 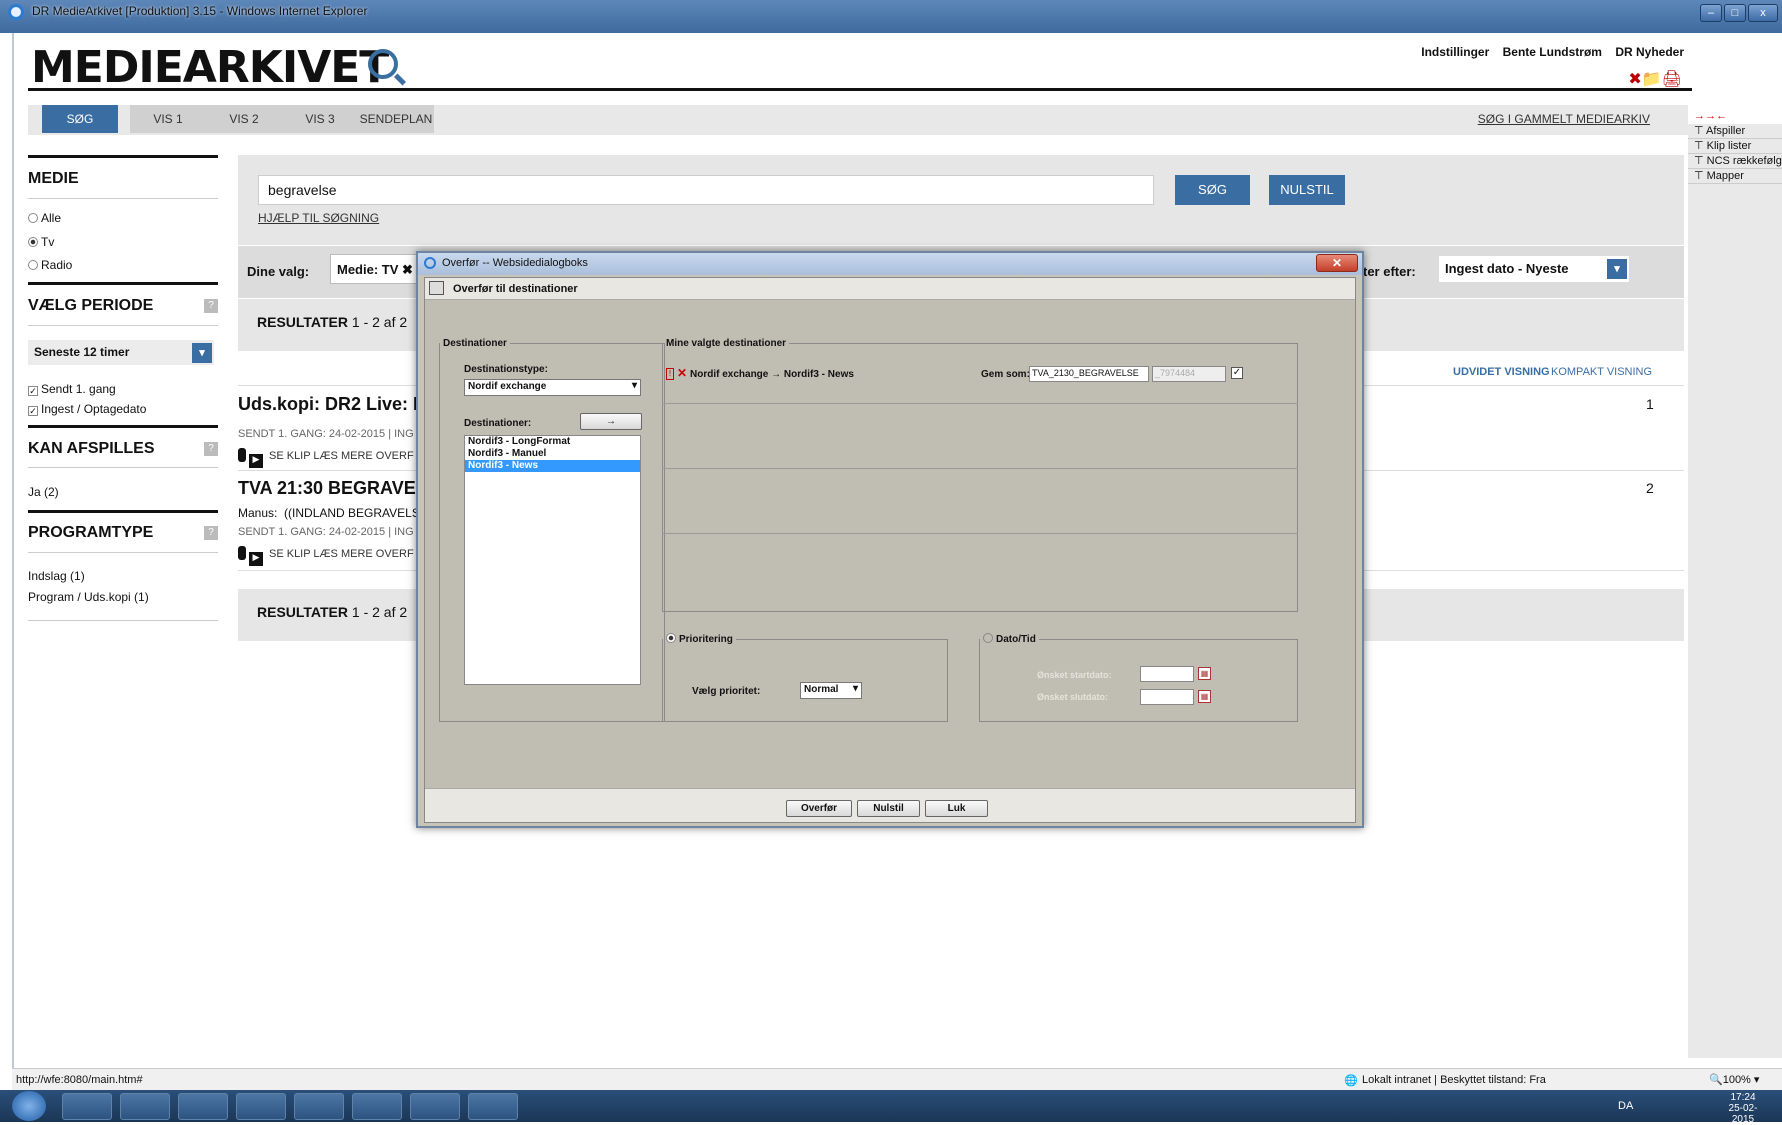 I want to click on close-icon: ✖, so click(x=407, y=269).